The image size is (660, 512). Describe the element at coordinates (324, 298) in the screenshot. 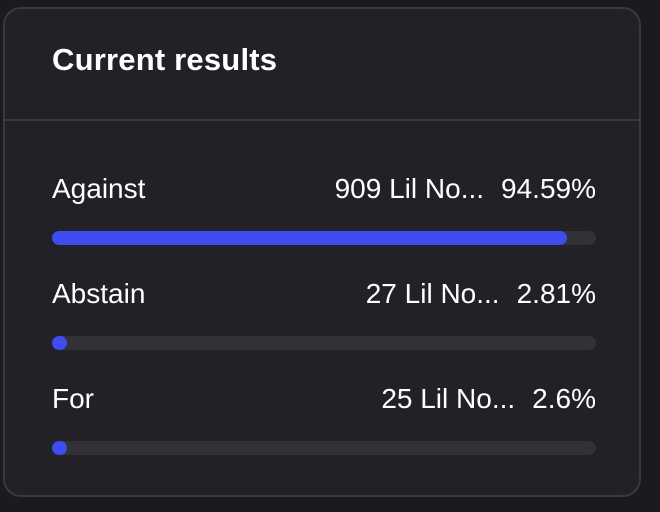

I see `result-row-header: Abstain 27 Lil No... 2.81%` at that location.